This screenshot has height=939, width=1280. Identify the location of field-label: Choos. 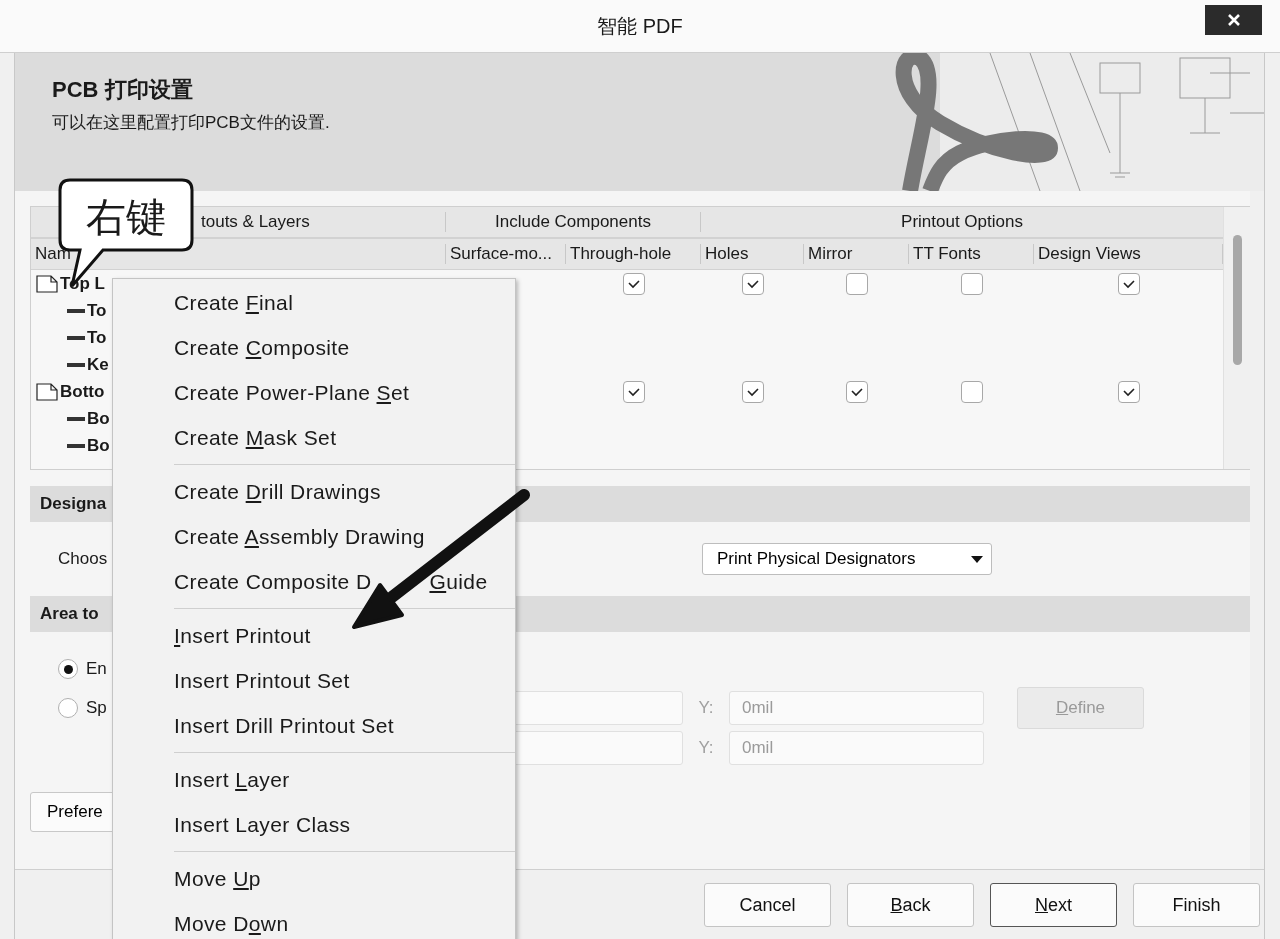
(83, 559).